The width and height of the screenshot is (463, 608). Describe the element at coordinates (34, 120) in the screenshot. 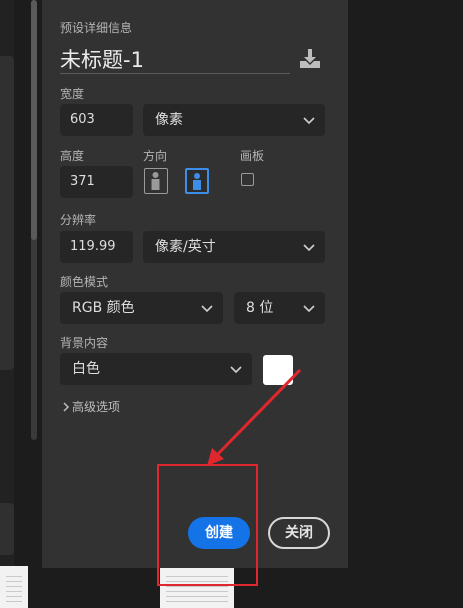

I see `scrollbar-thumb` at that location.